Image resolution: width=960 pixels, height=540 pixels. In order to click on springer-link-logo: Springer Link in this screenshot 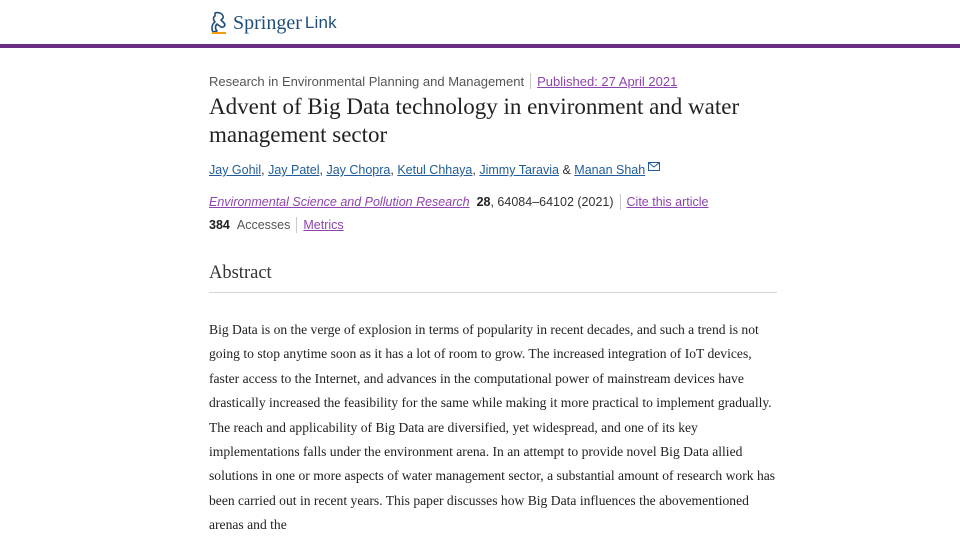, I will do `click(273, 23)`.